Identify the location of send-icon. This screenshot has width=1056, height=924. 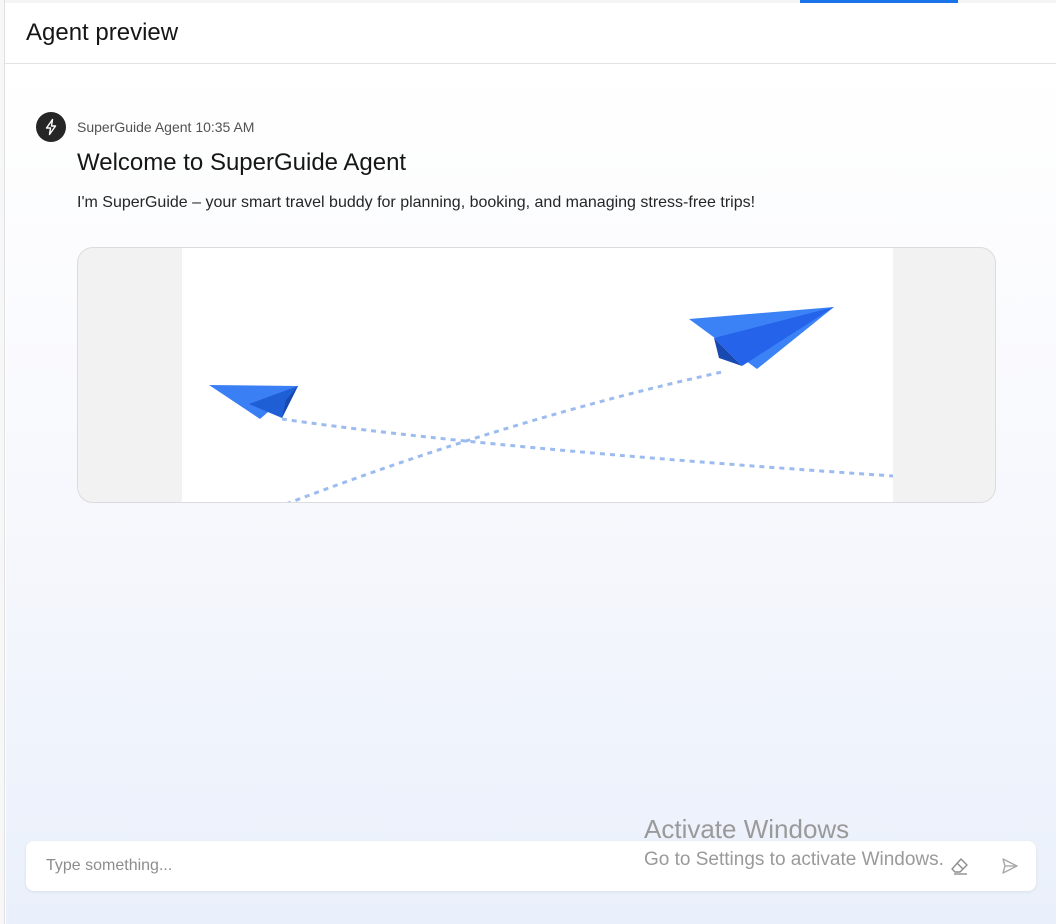
(1010, 866).